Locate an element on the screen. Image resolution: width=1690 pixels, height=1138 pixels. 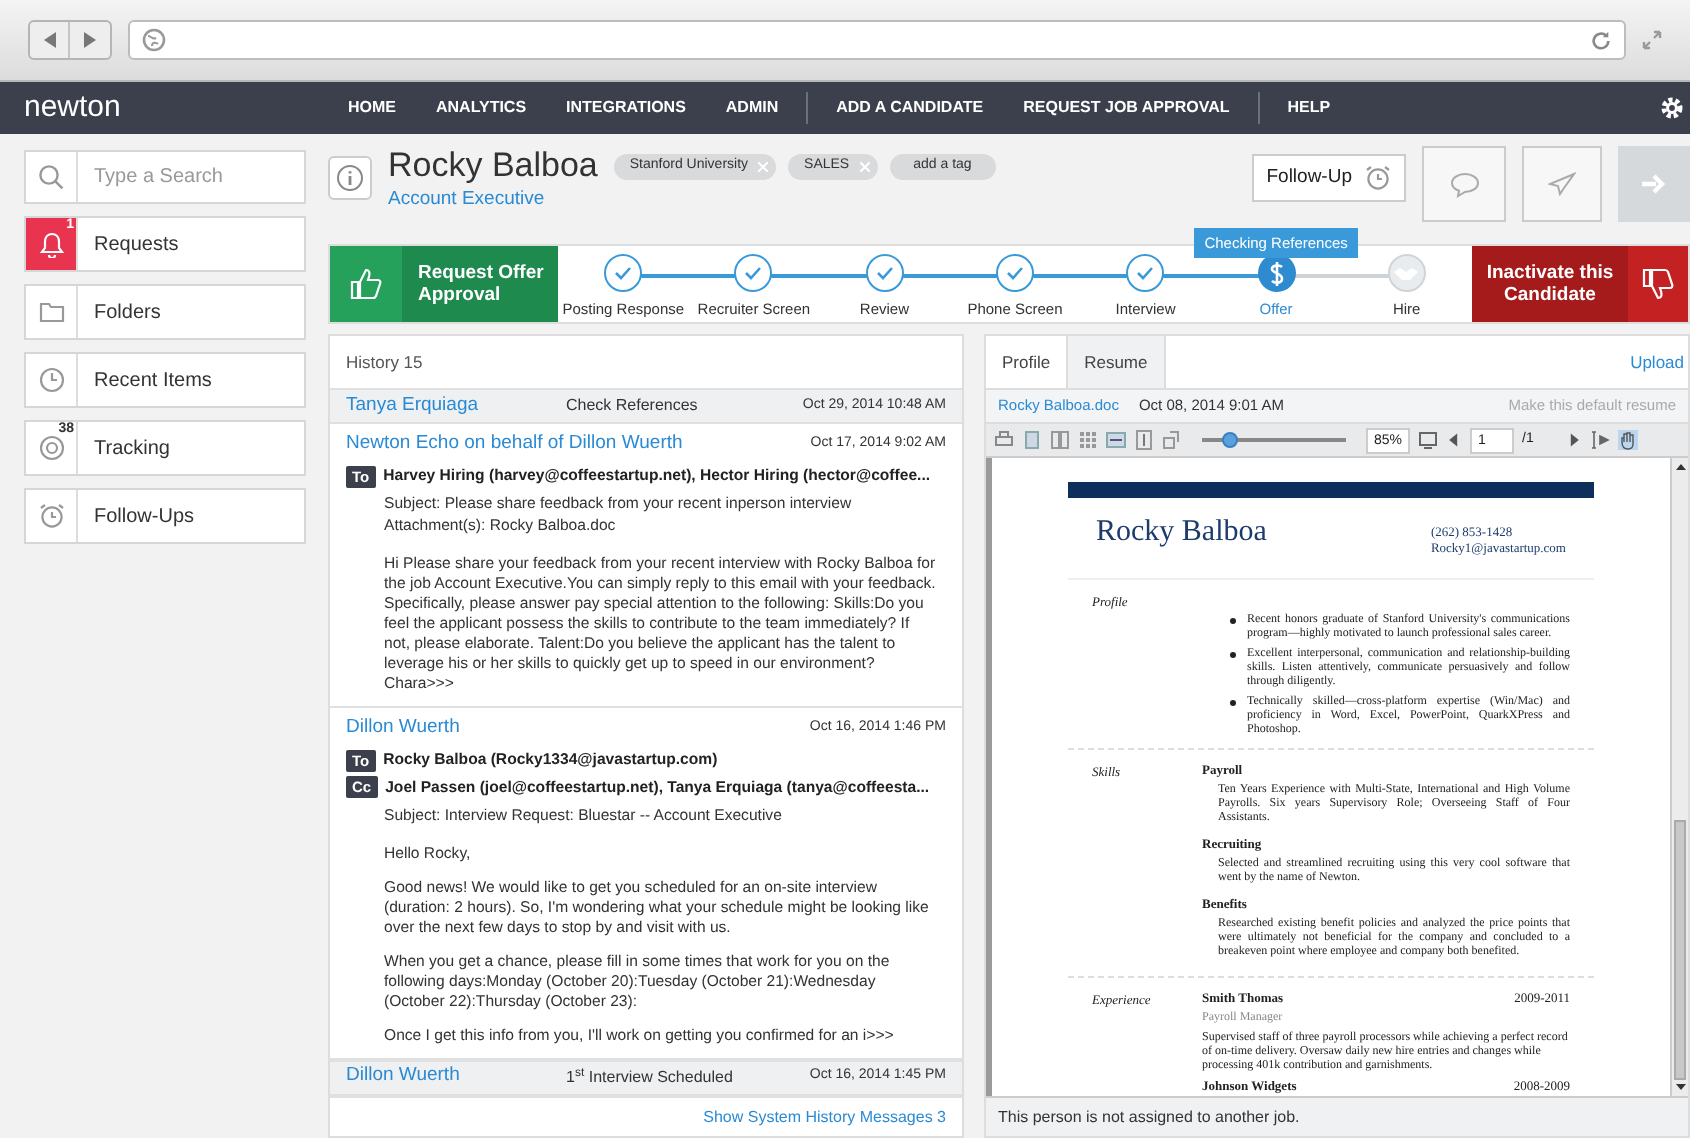
search-field: Type a Search is located at coordinates (191, 177).